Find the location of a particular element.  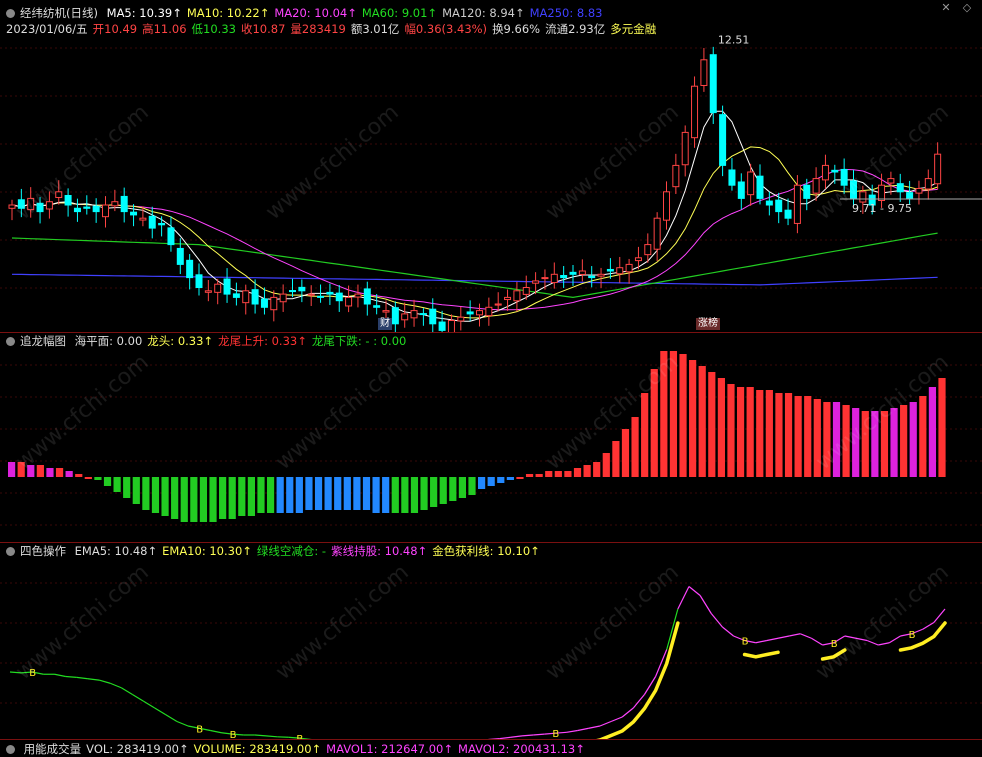

finance-tag: 财 is located at coordinates (385, 324).